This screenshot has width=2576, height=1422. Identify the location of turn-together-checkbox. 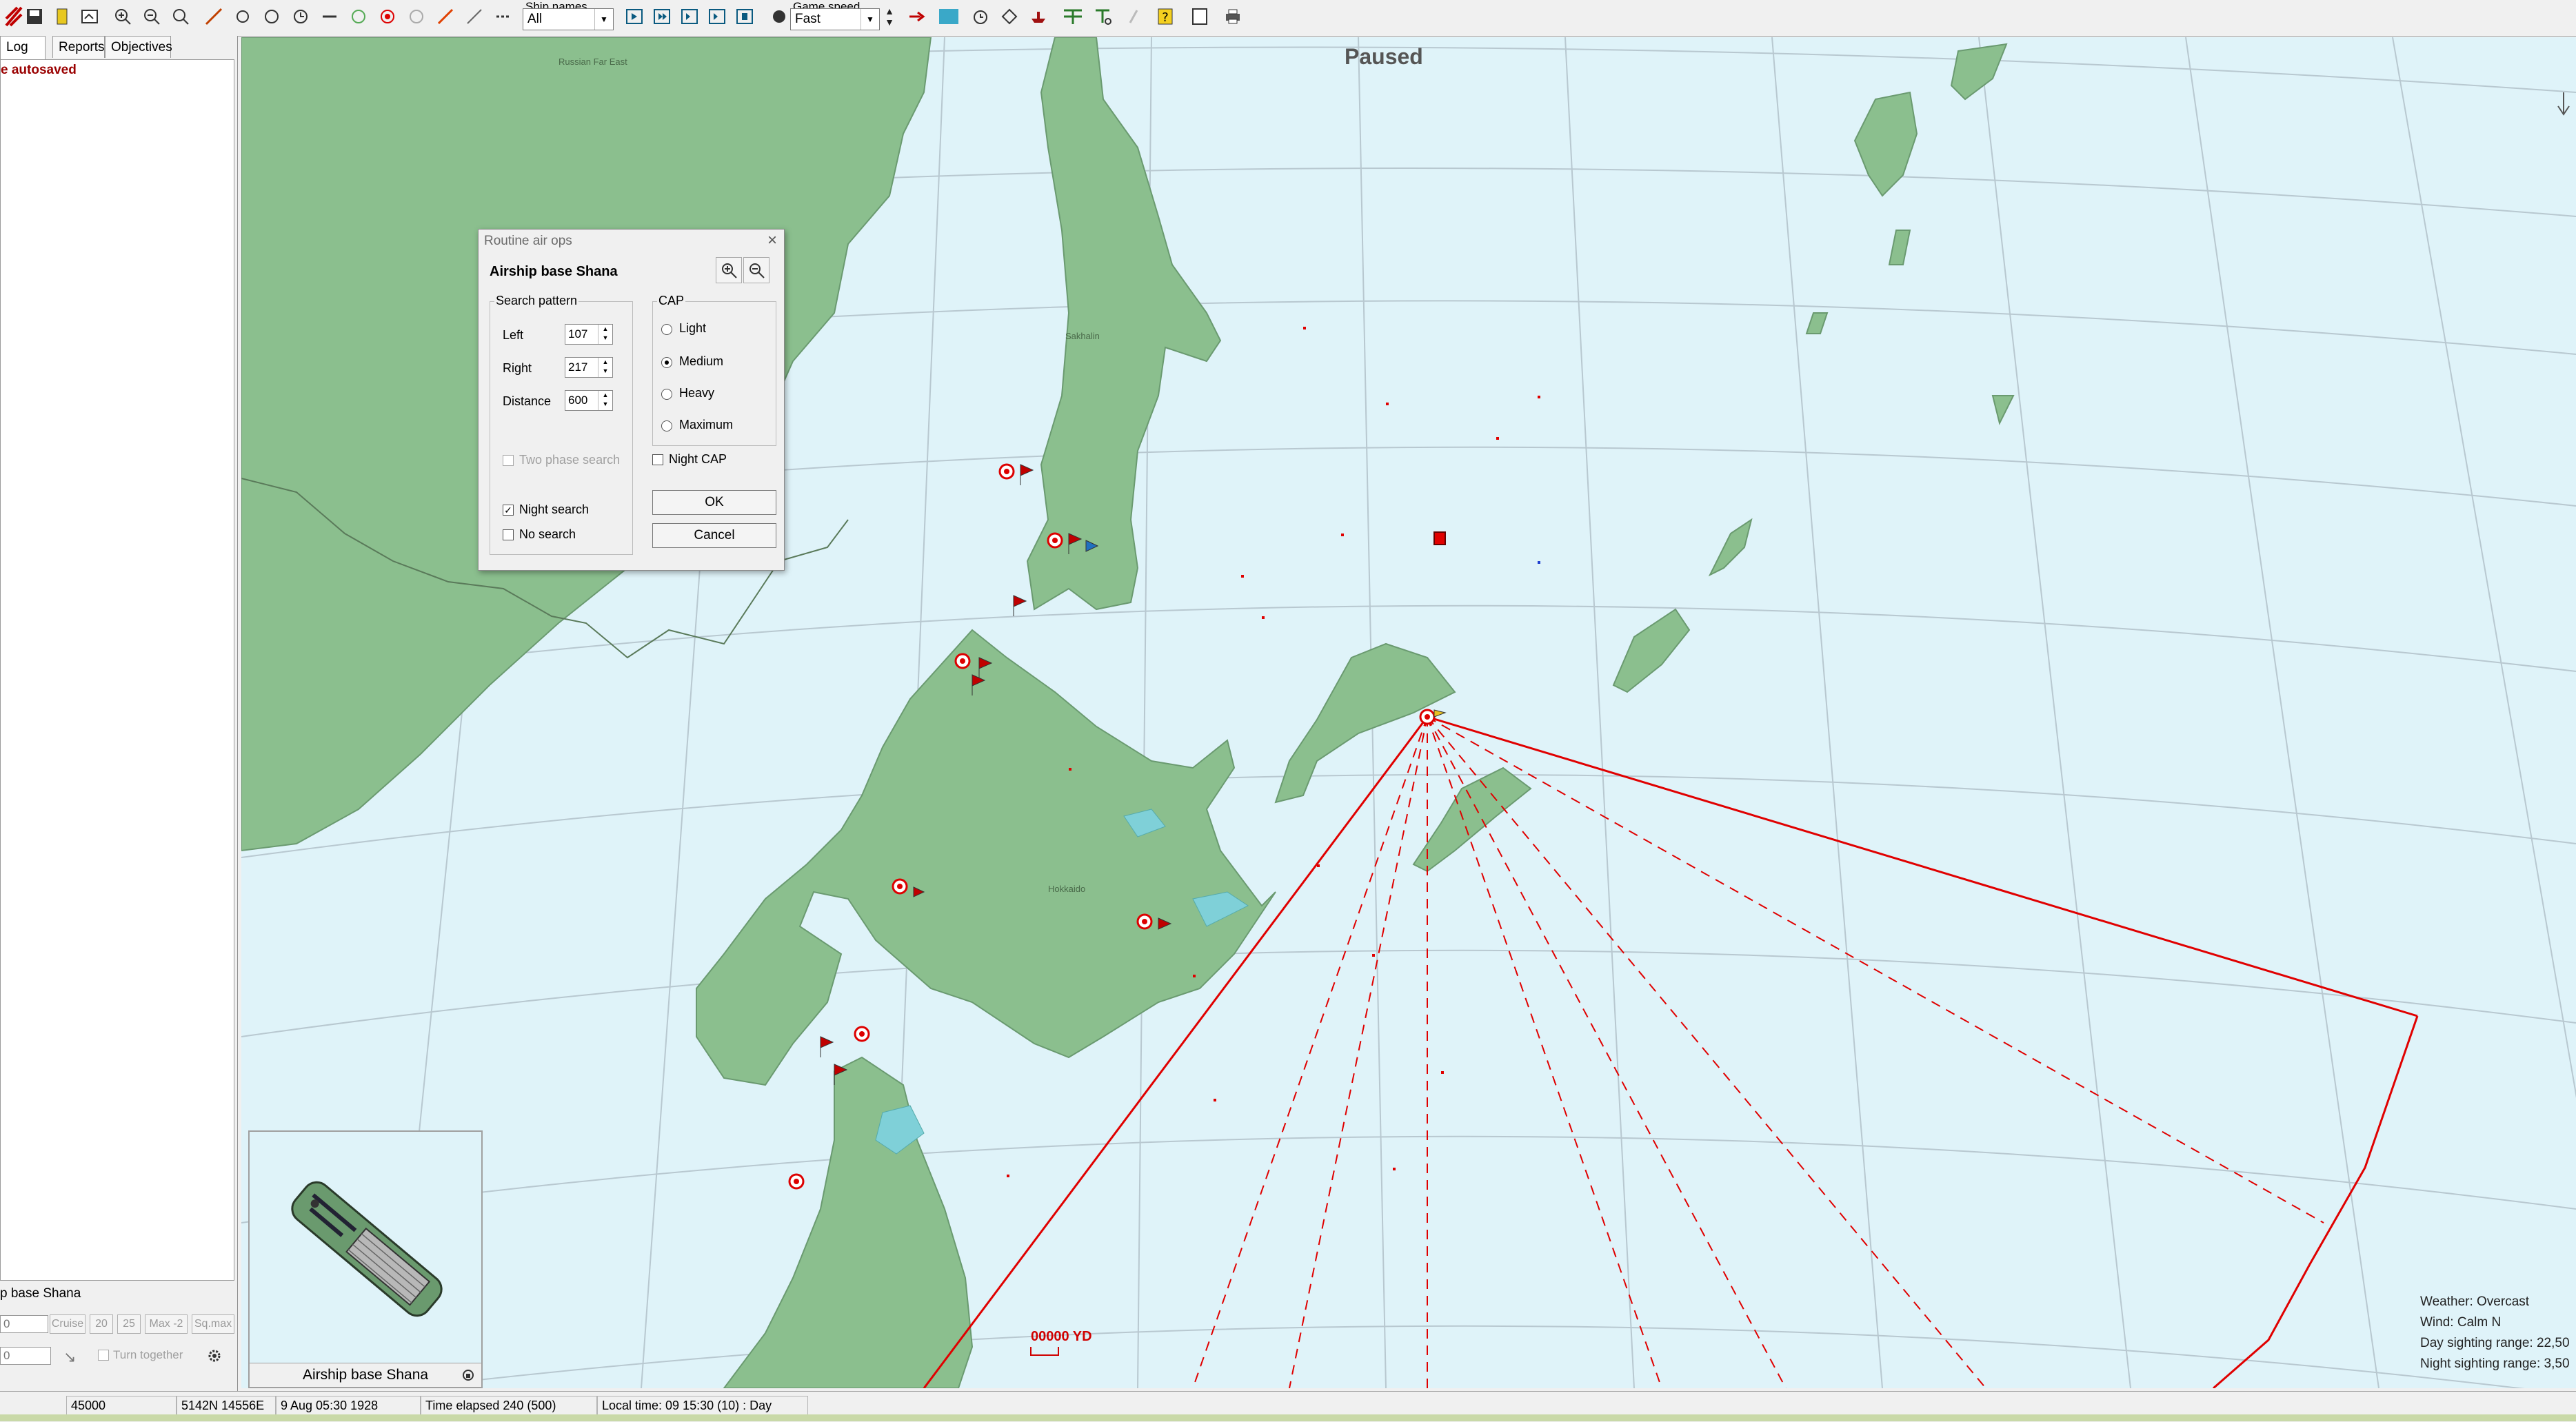
(103, 1355).